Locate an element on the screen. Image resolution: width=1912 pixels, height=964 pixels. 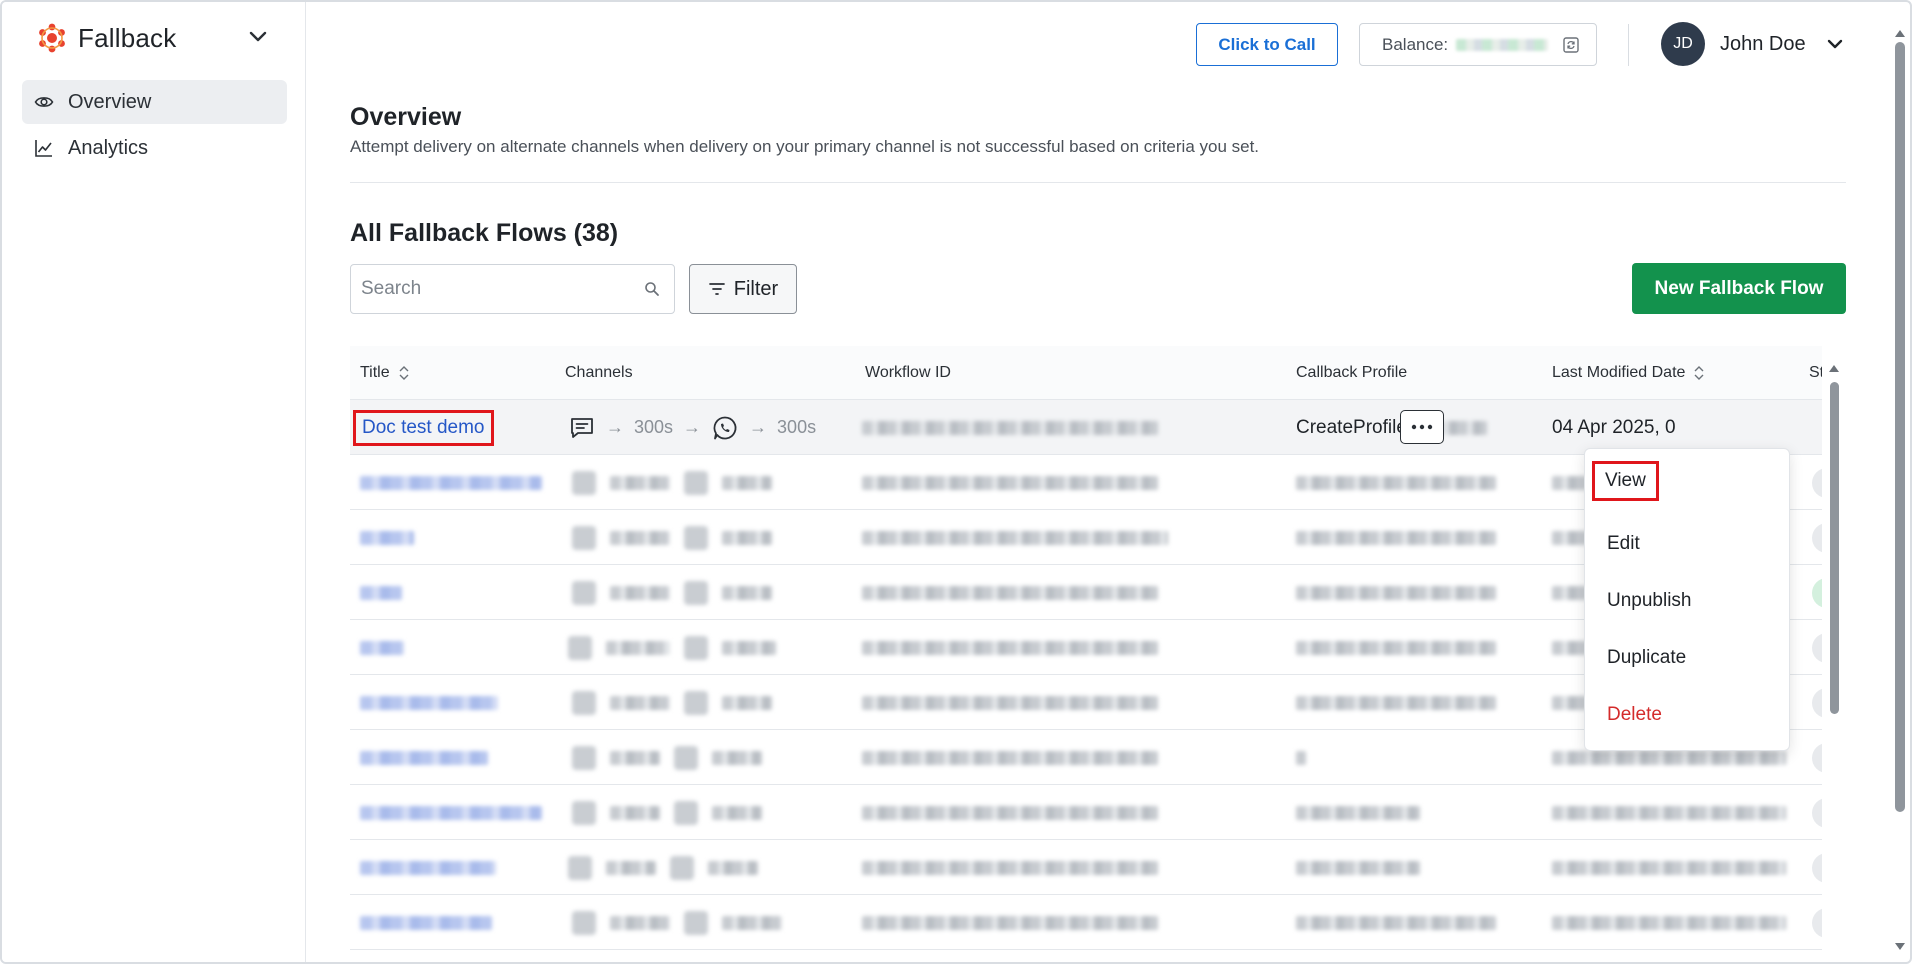
workflow-id-redacted is located at coordinates (1010, 427).